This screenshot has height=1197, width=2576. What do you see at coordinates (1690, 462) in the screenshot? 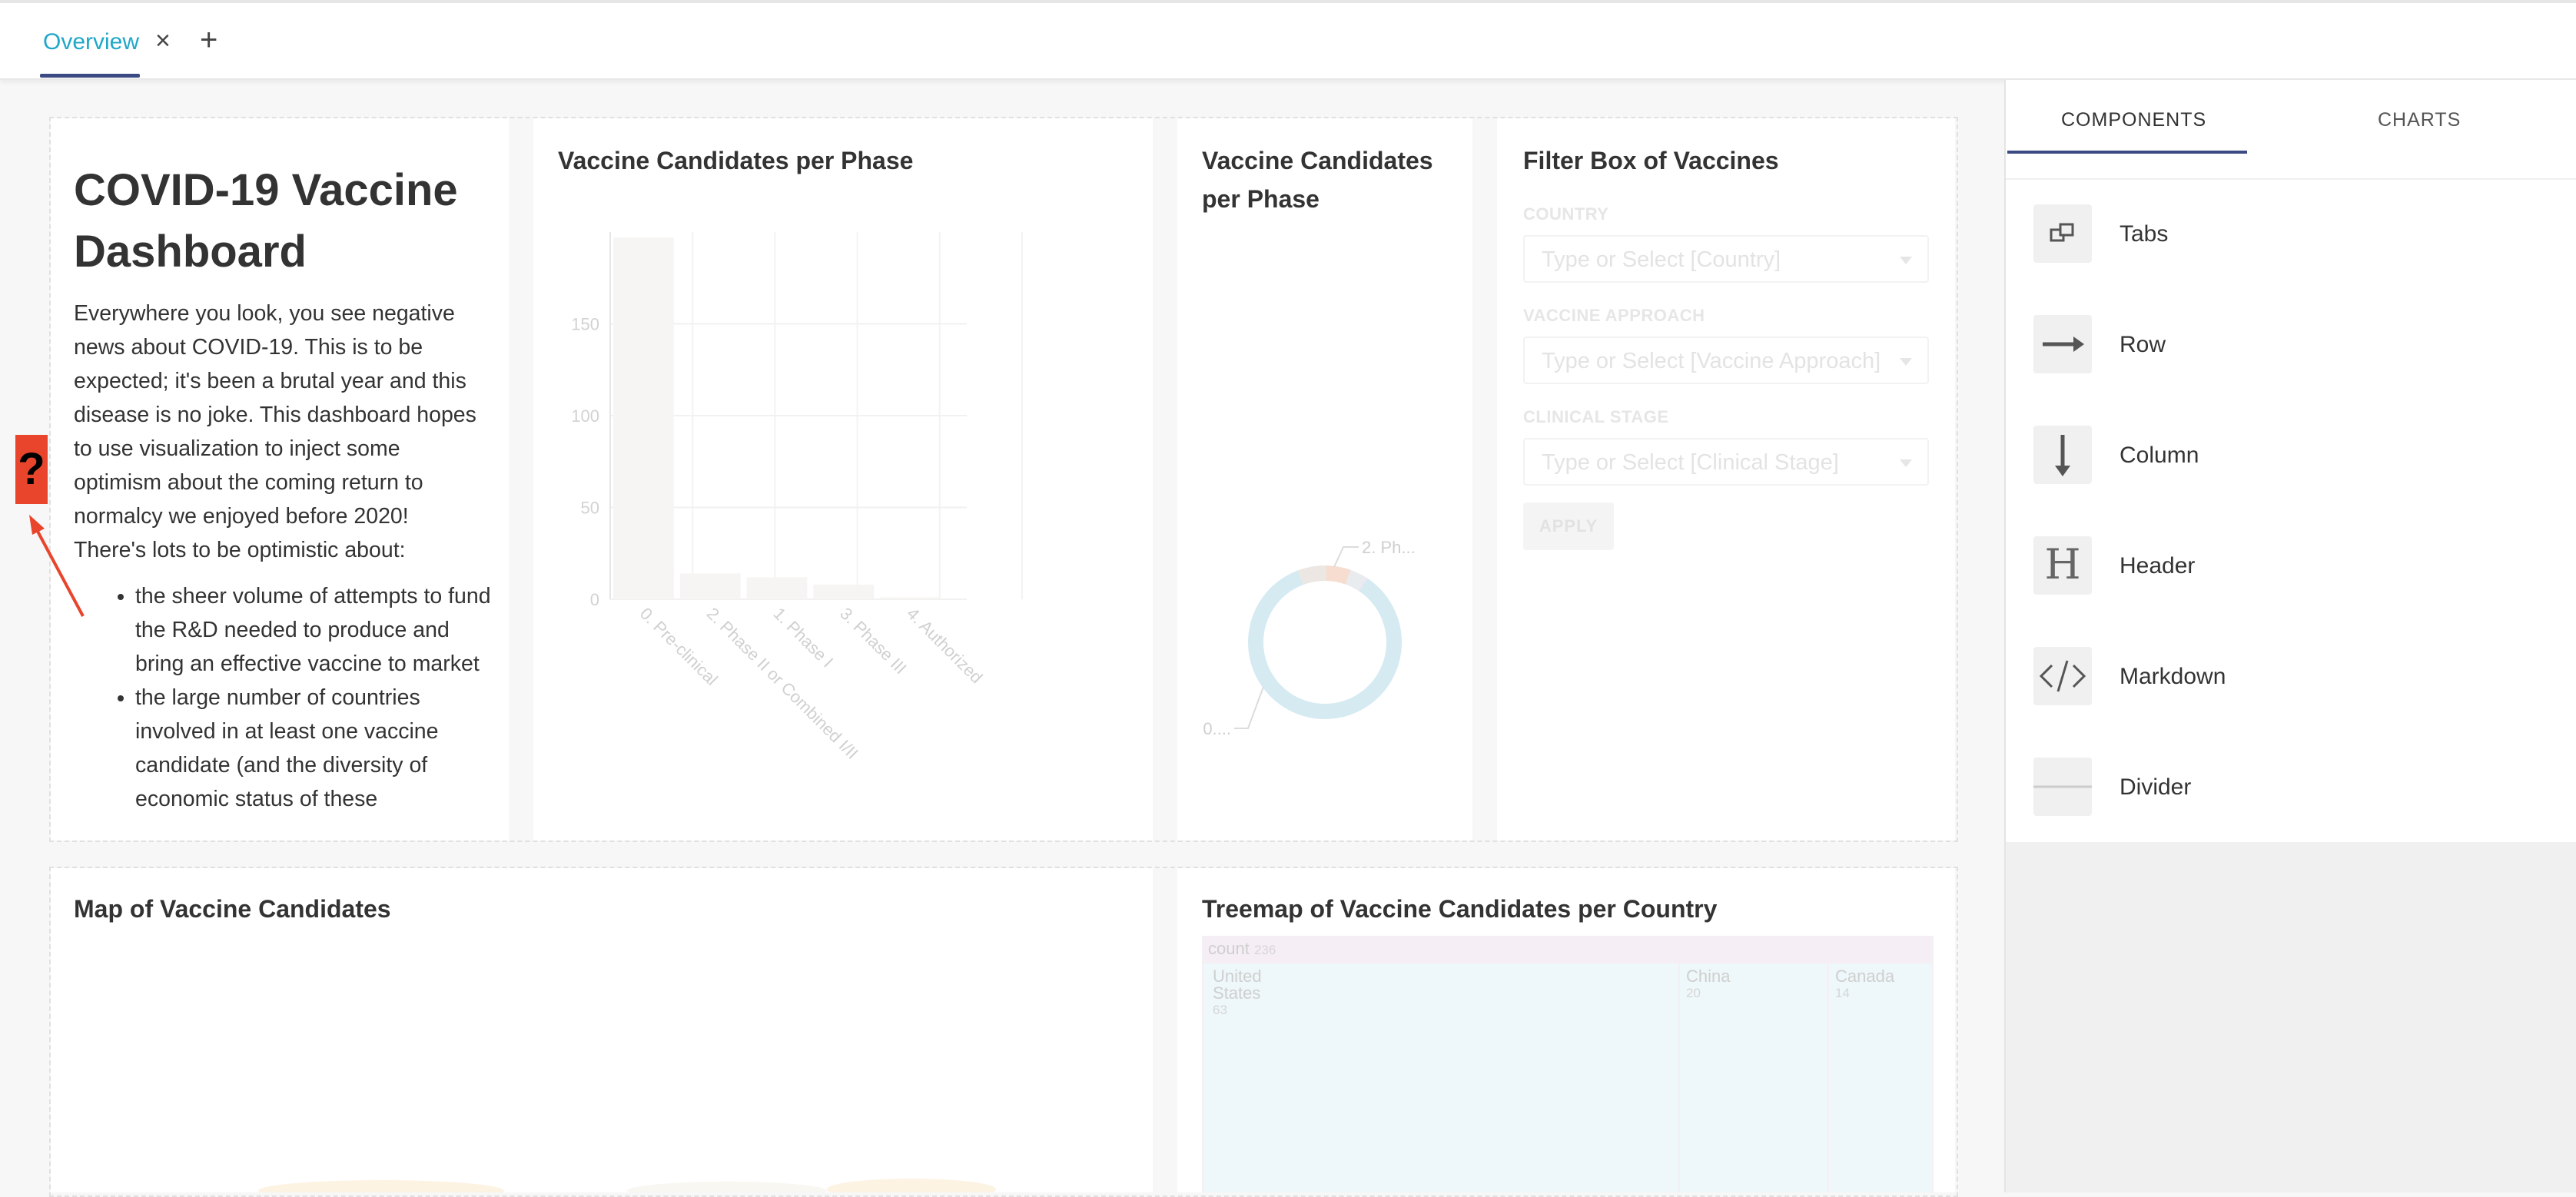
I see `clinical-stage-placeholder: Type or Select [Clinical Stage]` at bounding box center [1690, 462].